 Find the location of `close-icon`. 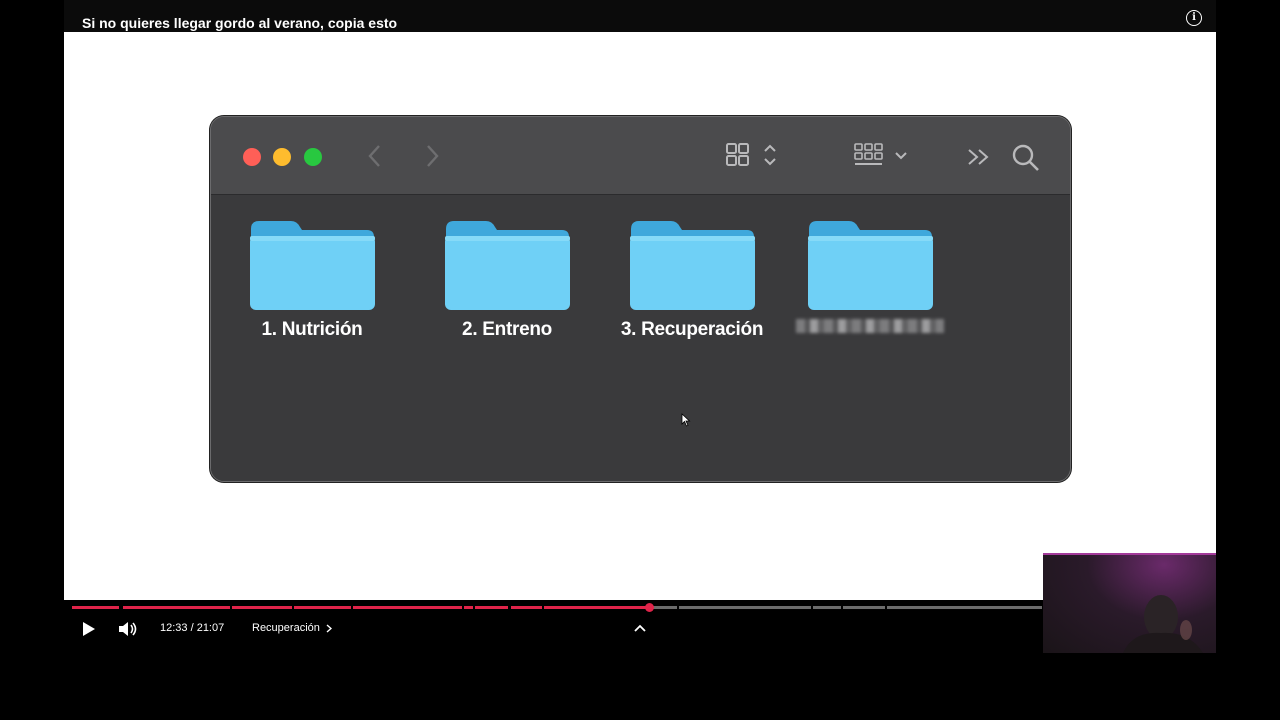

close-icon is located at coordinates (252, 157).